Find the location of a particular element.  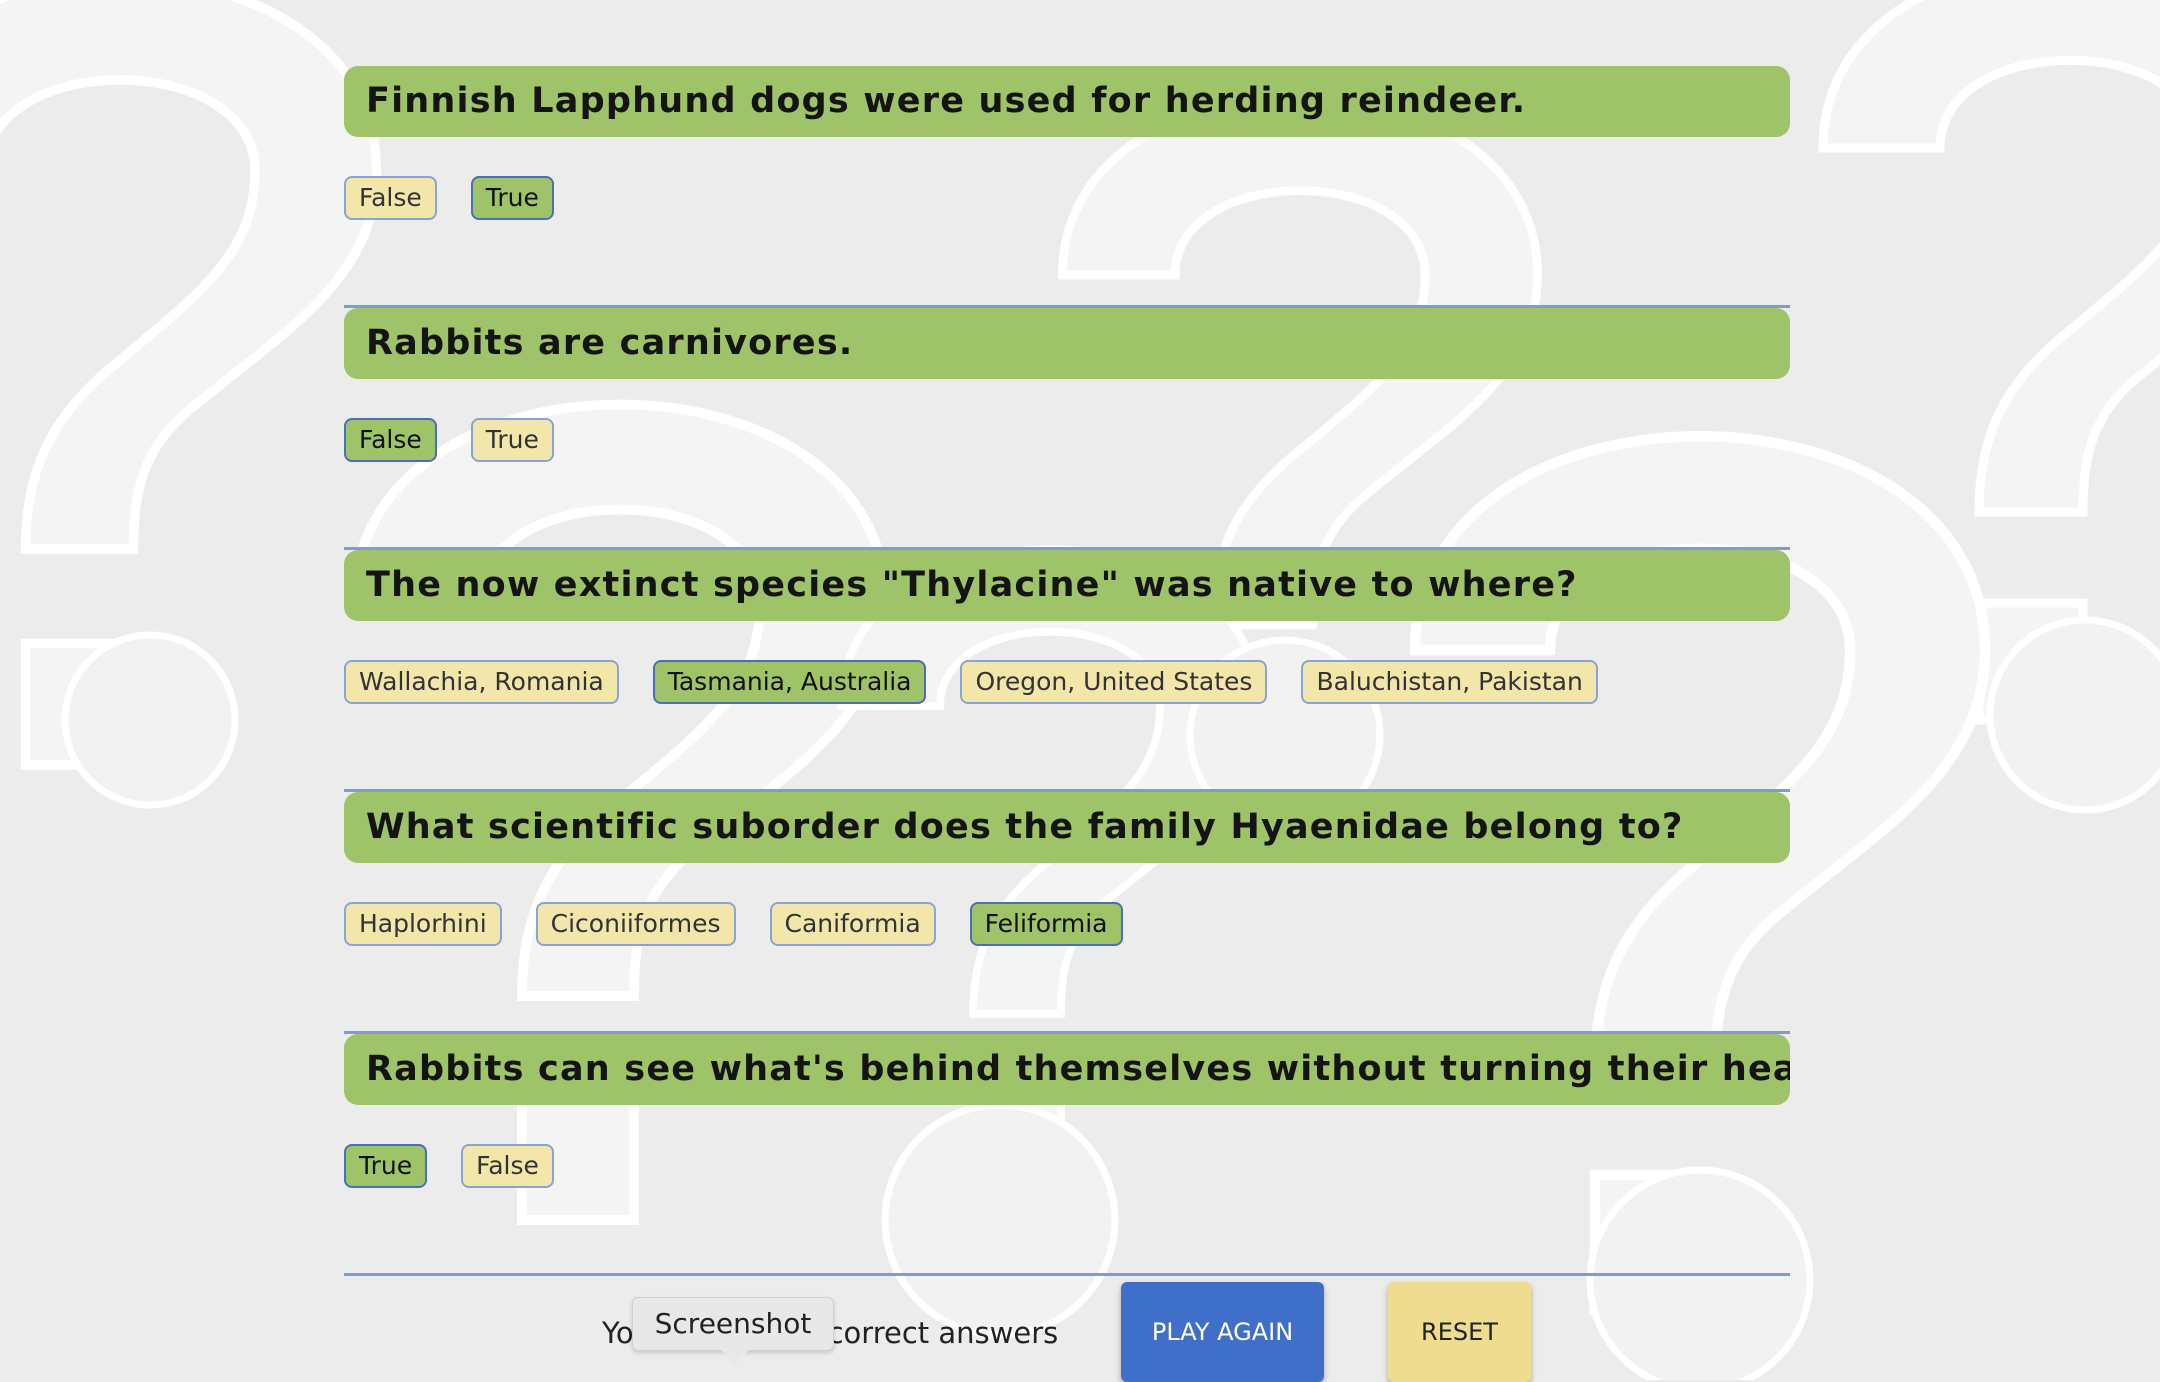

answer-option-selected: Feliformia is located at coordinates (1046, 924).